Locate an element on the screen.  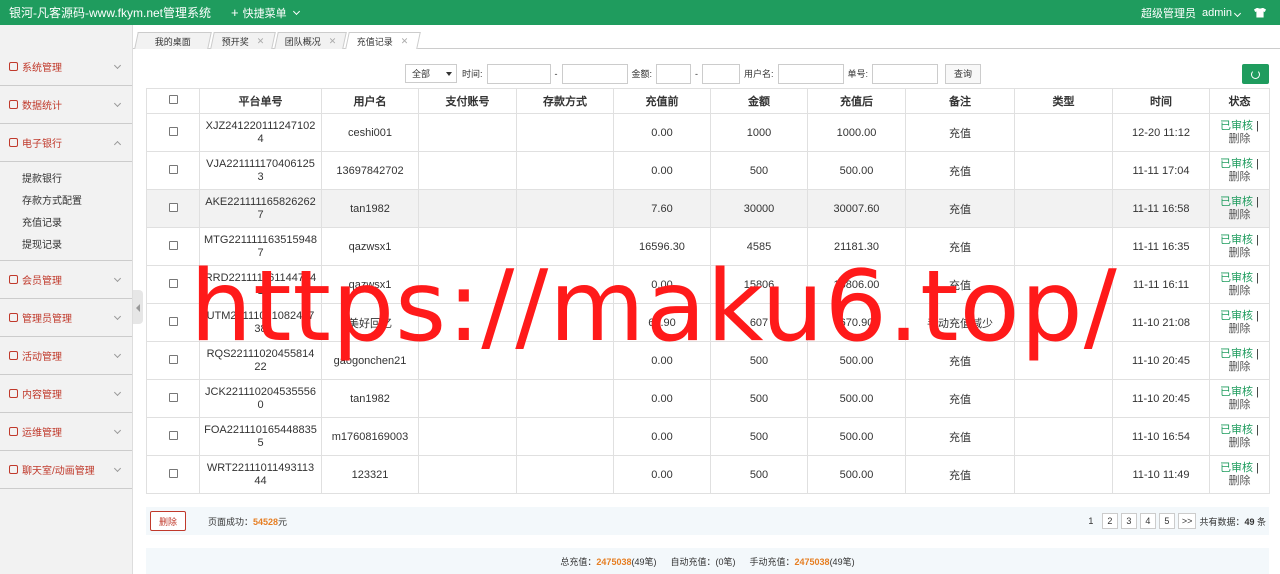
quick-menu-button: + 快捷菜单 is located at coordinates (265, 13).